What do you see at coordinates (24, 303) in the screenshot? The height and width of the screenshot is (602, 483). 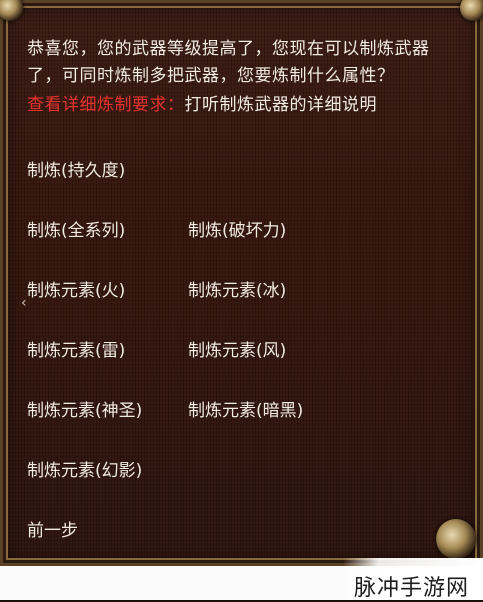 I see `chevron-left-icon: ‹` at bounding box center [24, 303].